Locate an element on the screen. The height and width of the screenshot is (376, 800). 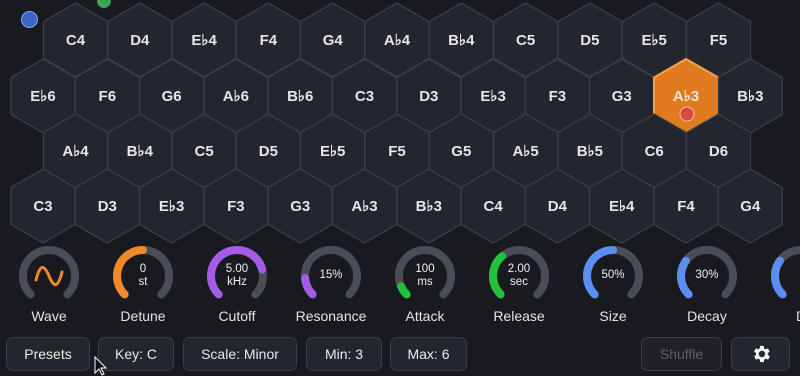
hex-key-label: E♭6 is located at coordinates (42, 96).